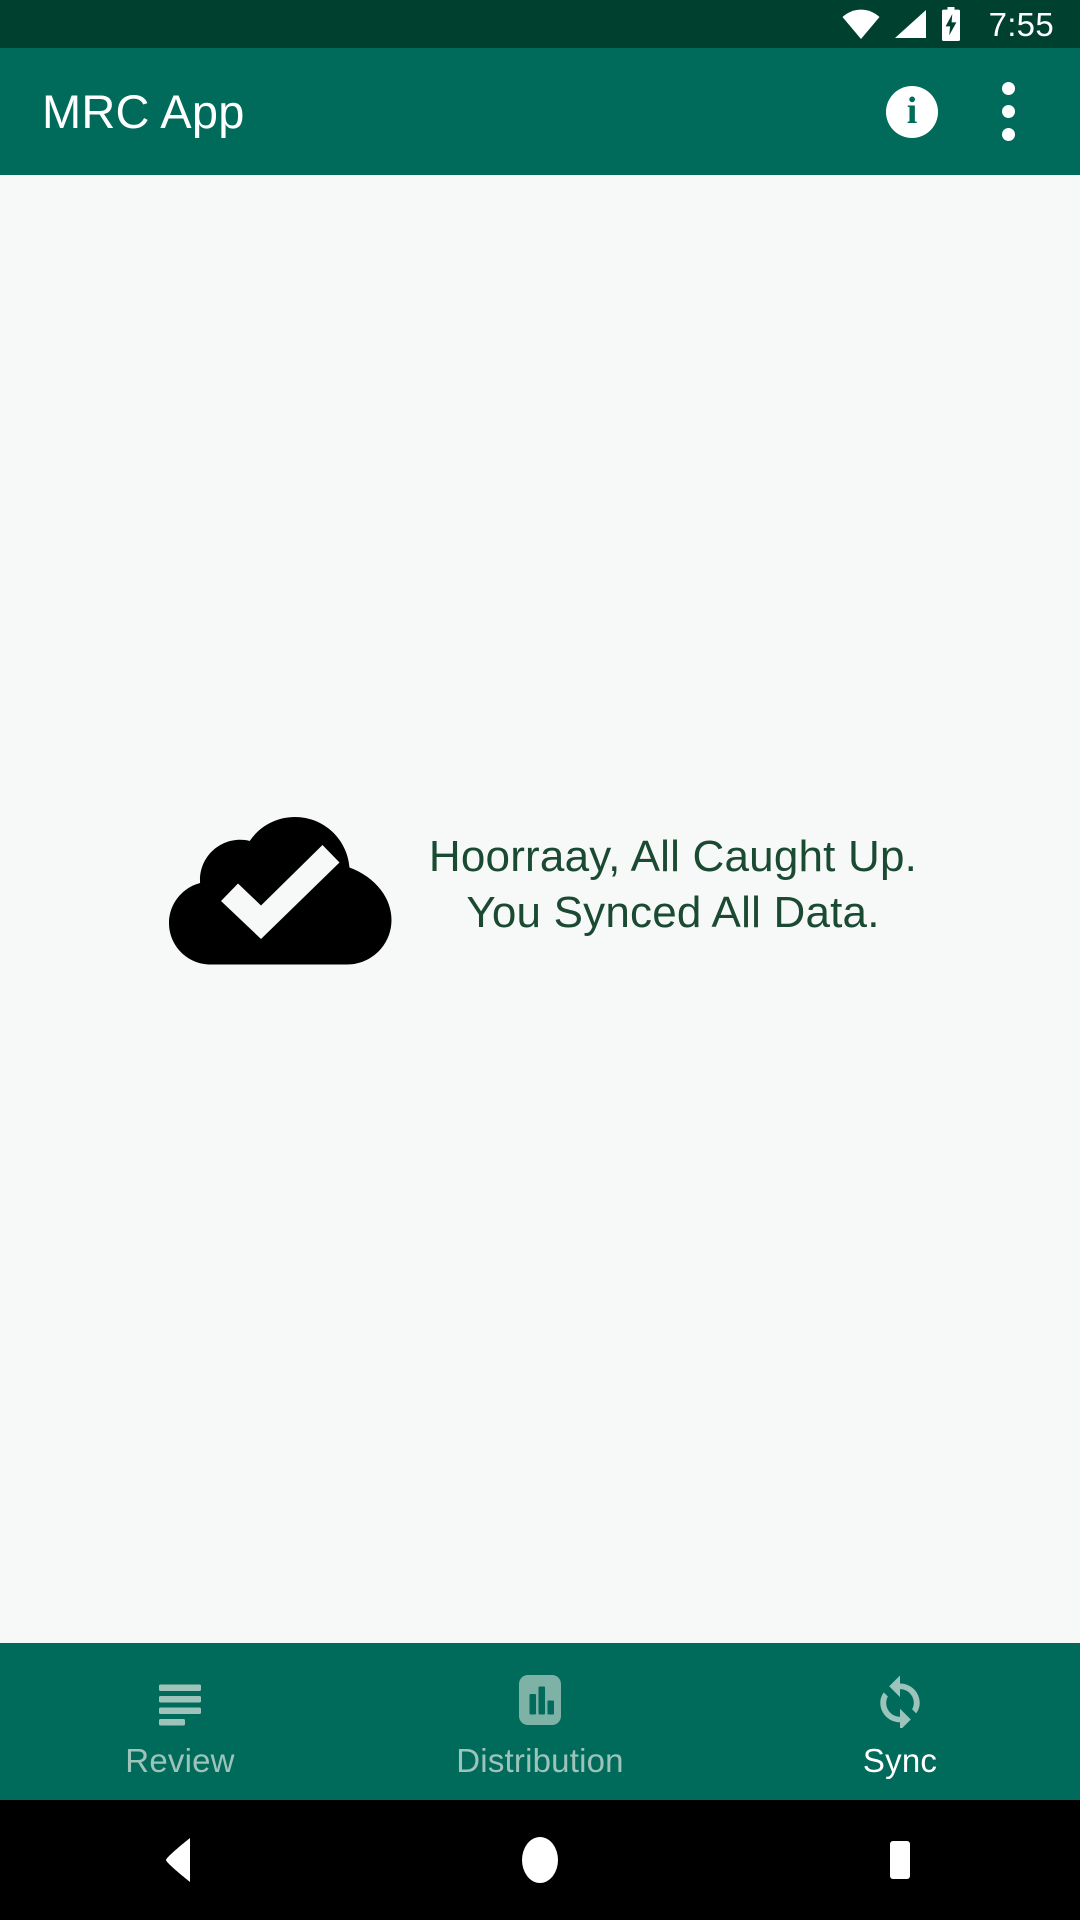 This screenshot has width=1080, height=1920. I want to click on nav-tab-review: Review, so click(180, 1721).